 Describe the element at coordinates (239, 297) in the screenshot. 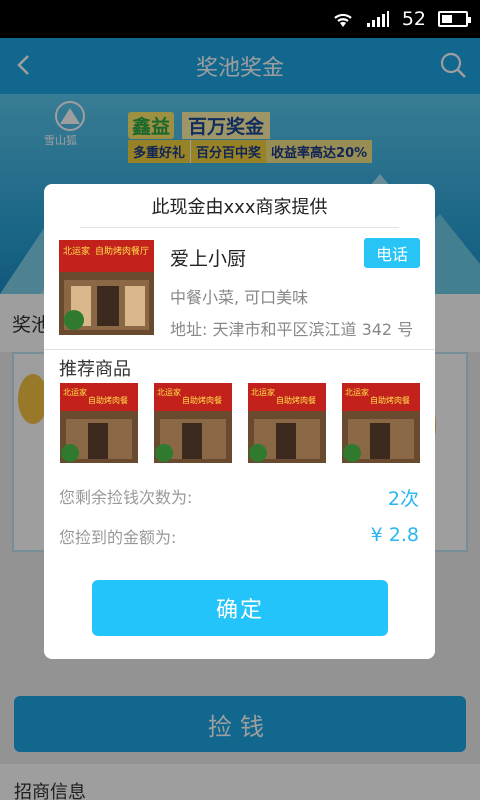

I see `merchant-description: 中餐小菜, 可口美味` at that location.